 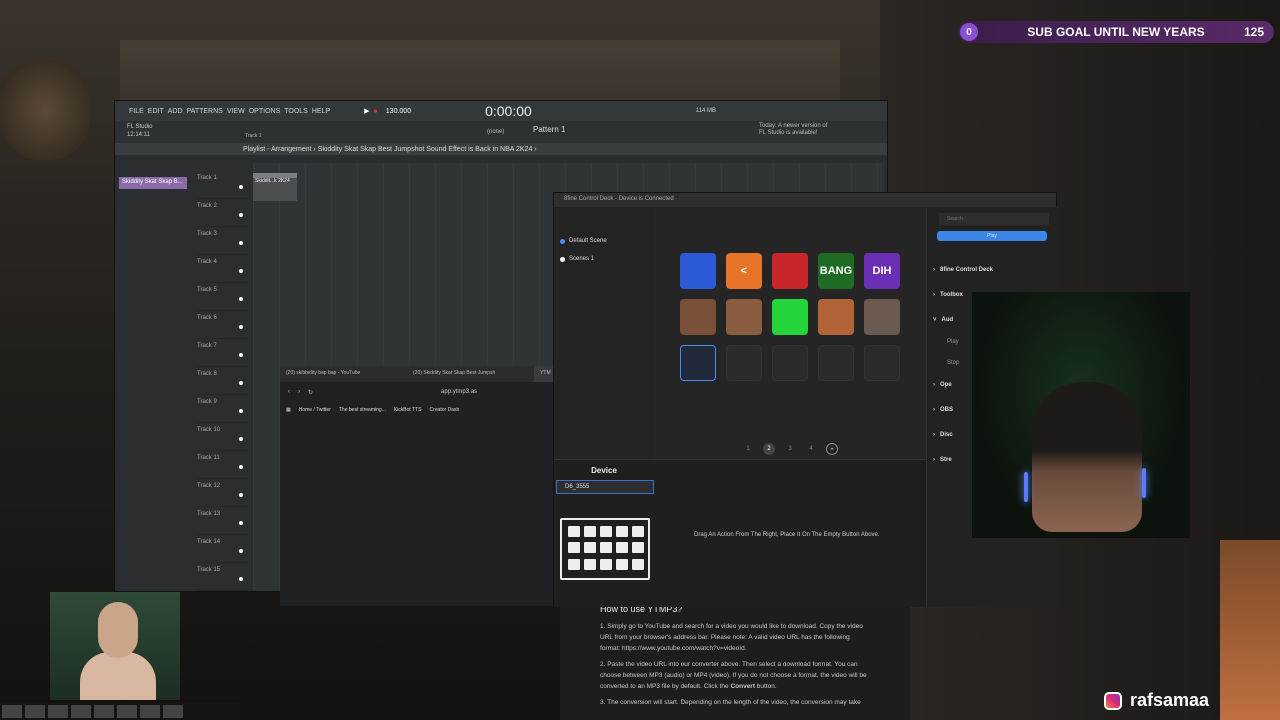 I want to click on scene-1: Scenes 1, so click(x=604, y=259).